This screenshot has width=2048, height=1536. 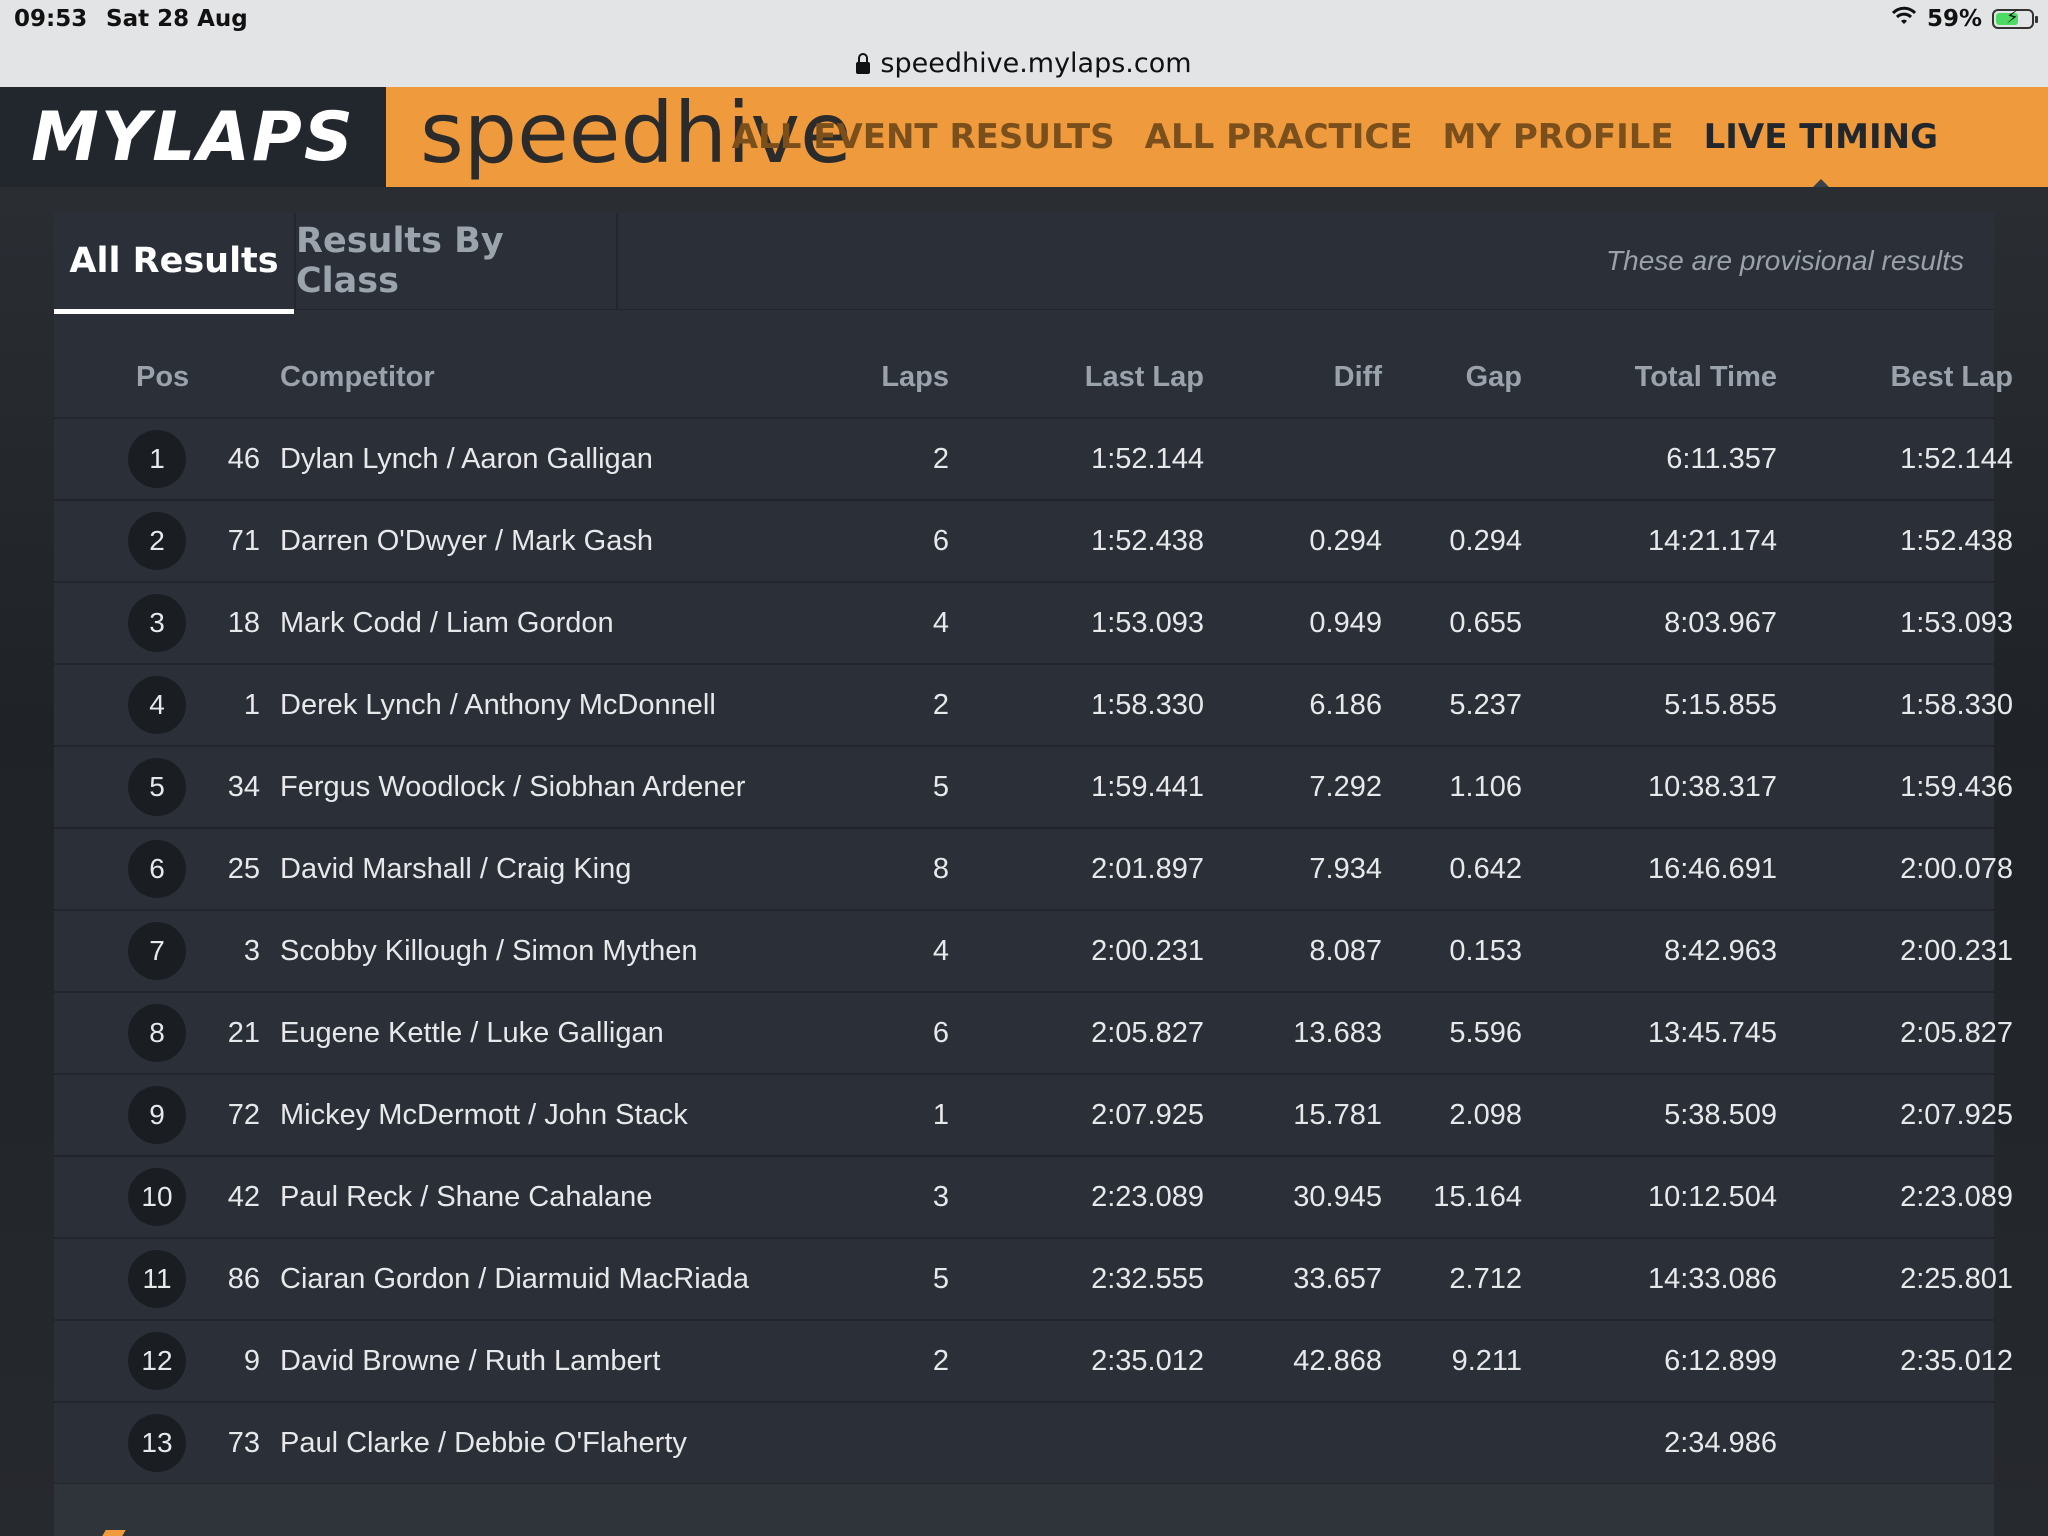 What do you see at coordinates (243, 787) in the screenshot?
I see `car-number: 34` at bounding box center [243, 787].